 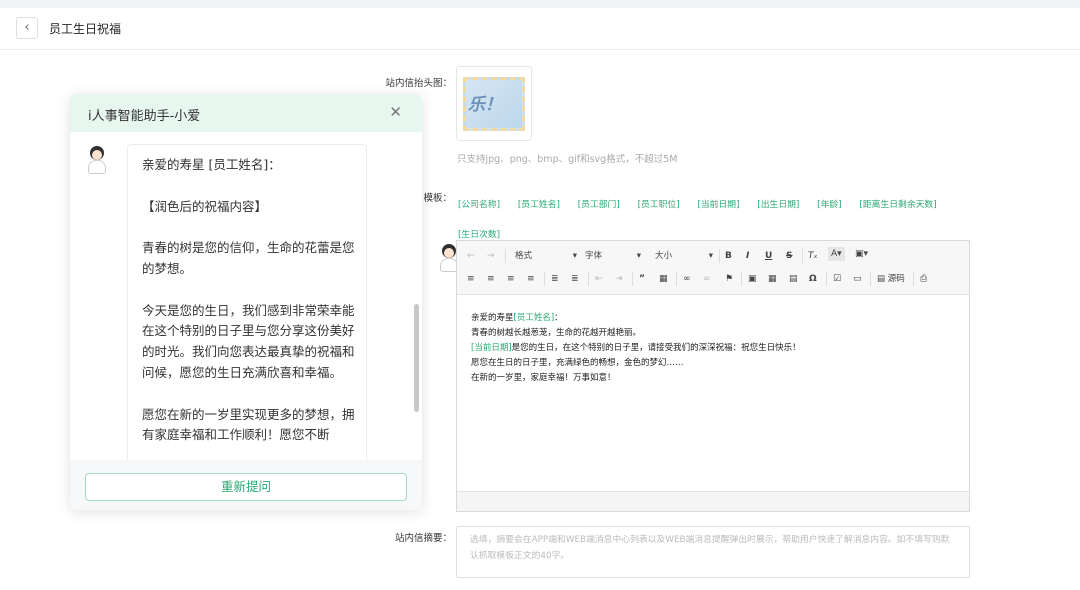 I want to click on editor-line-2: 青春的树越长越葱茏，生命的花越开越艳丽。, so click(x=556, y=333).